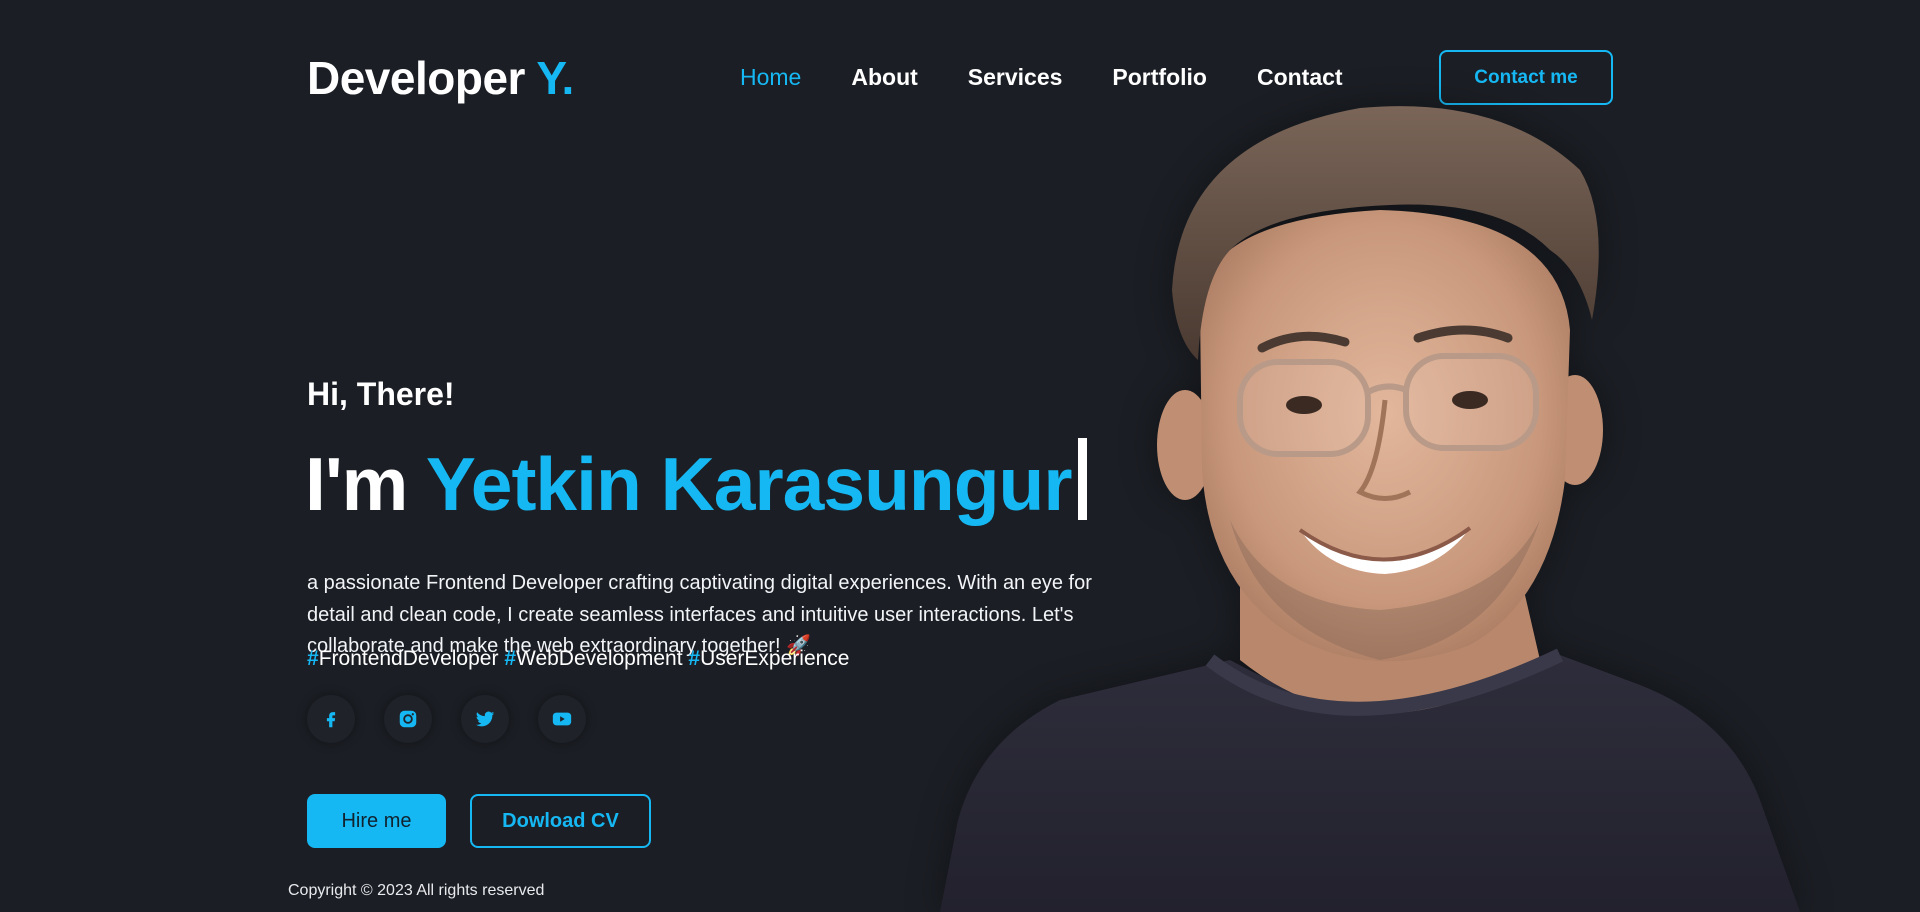 Image resolution: width=1920 pixels, height=912 pixels. I want to click on hero-headline: I'm Yetkin Karasungur, so click(696, 483).